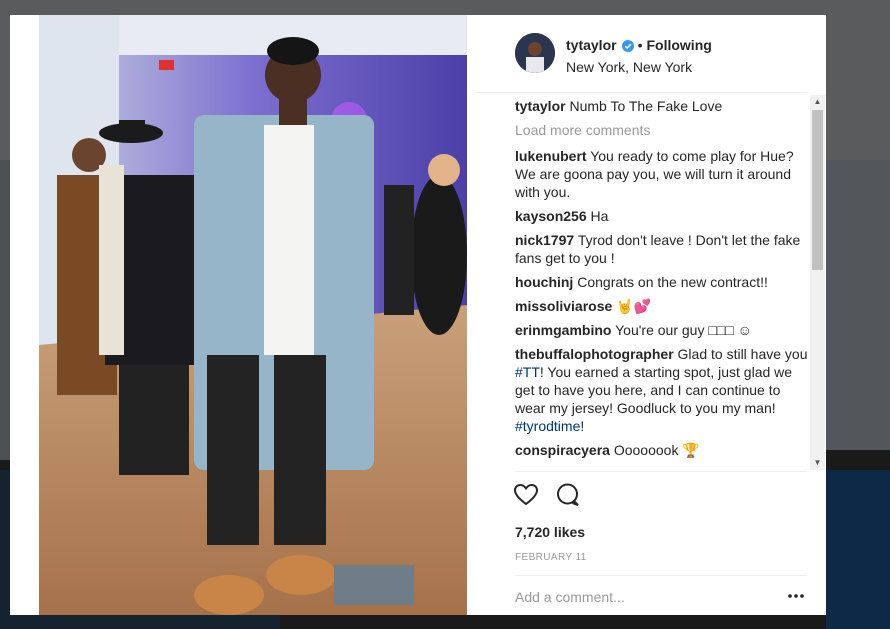 This screenshot has width=890, height=629. Describe the element at coordinates (551, 156) in the screenshot. I see `comment-username: lukenubert` at that location.